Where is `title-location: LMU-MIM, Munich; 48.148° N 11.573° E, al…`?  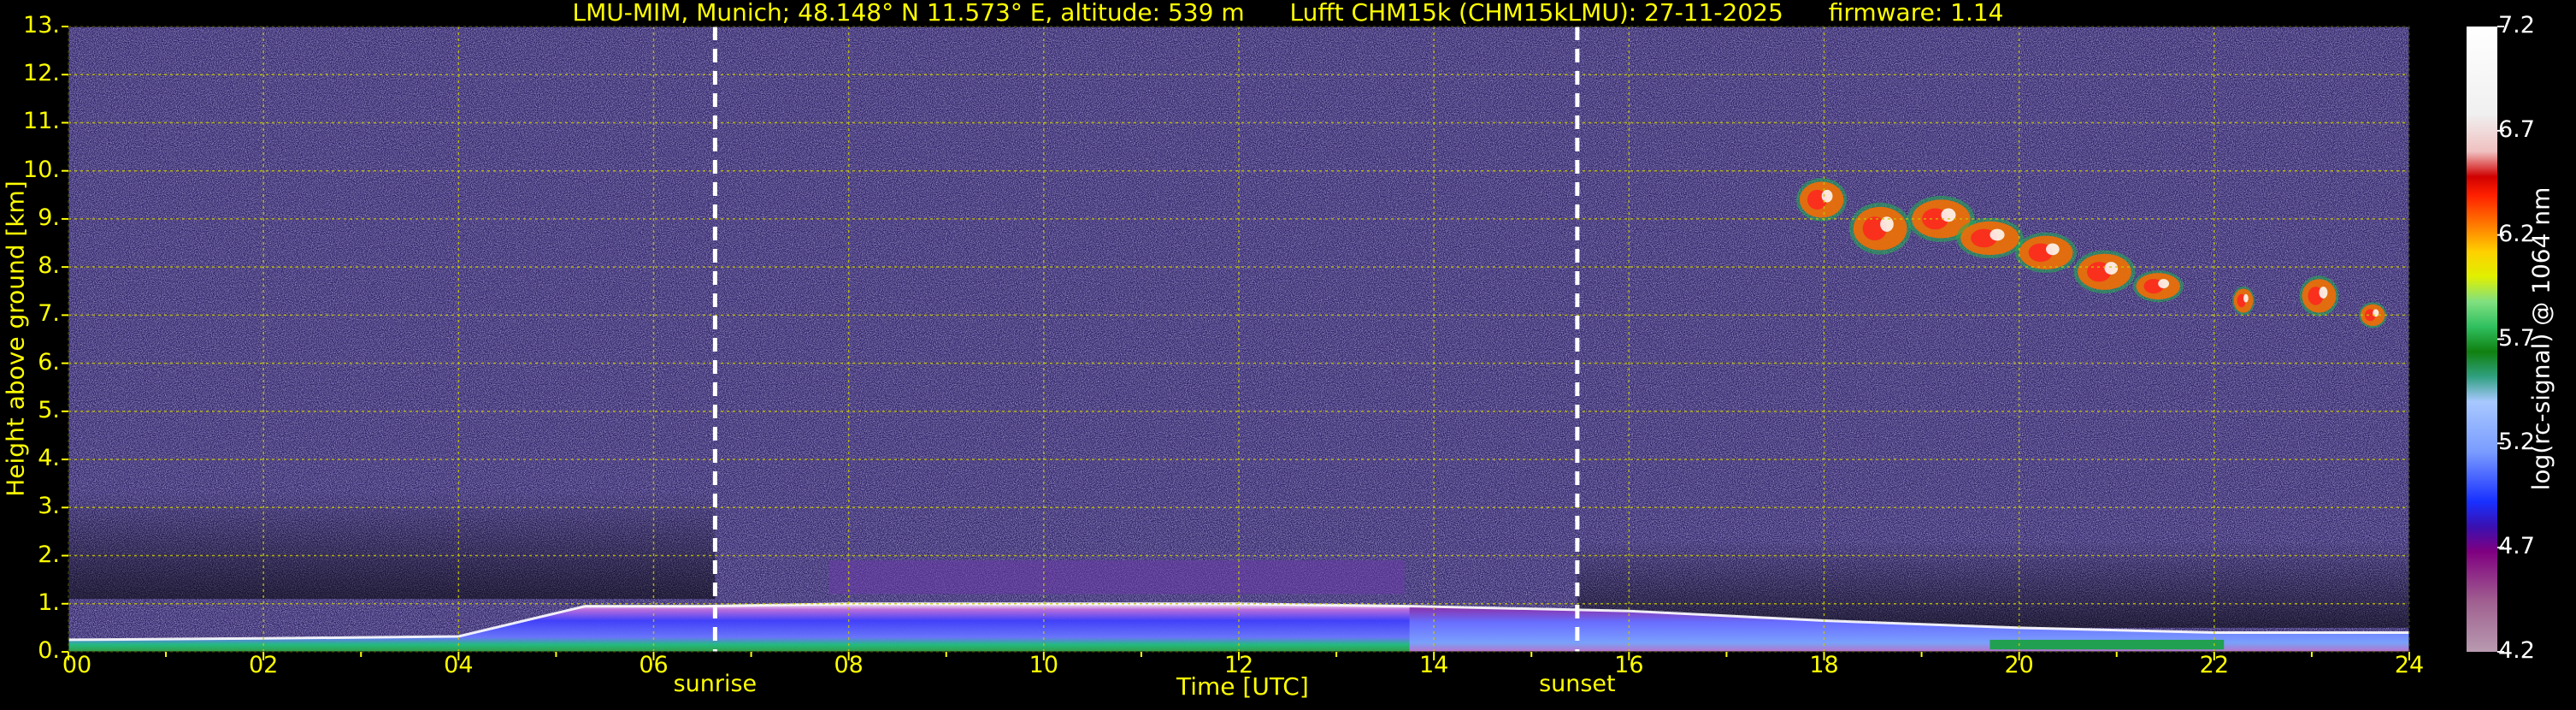 title-location: LMU-MIM, Munich; 48.148° N 11.573° E, al… is located at coordinates (908, 13).